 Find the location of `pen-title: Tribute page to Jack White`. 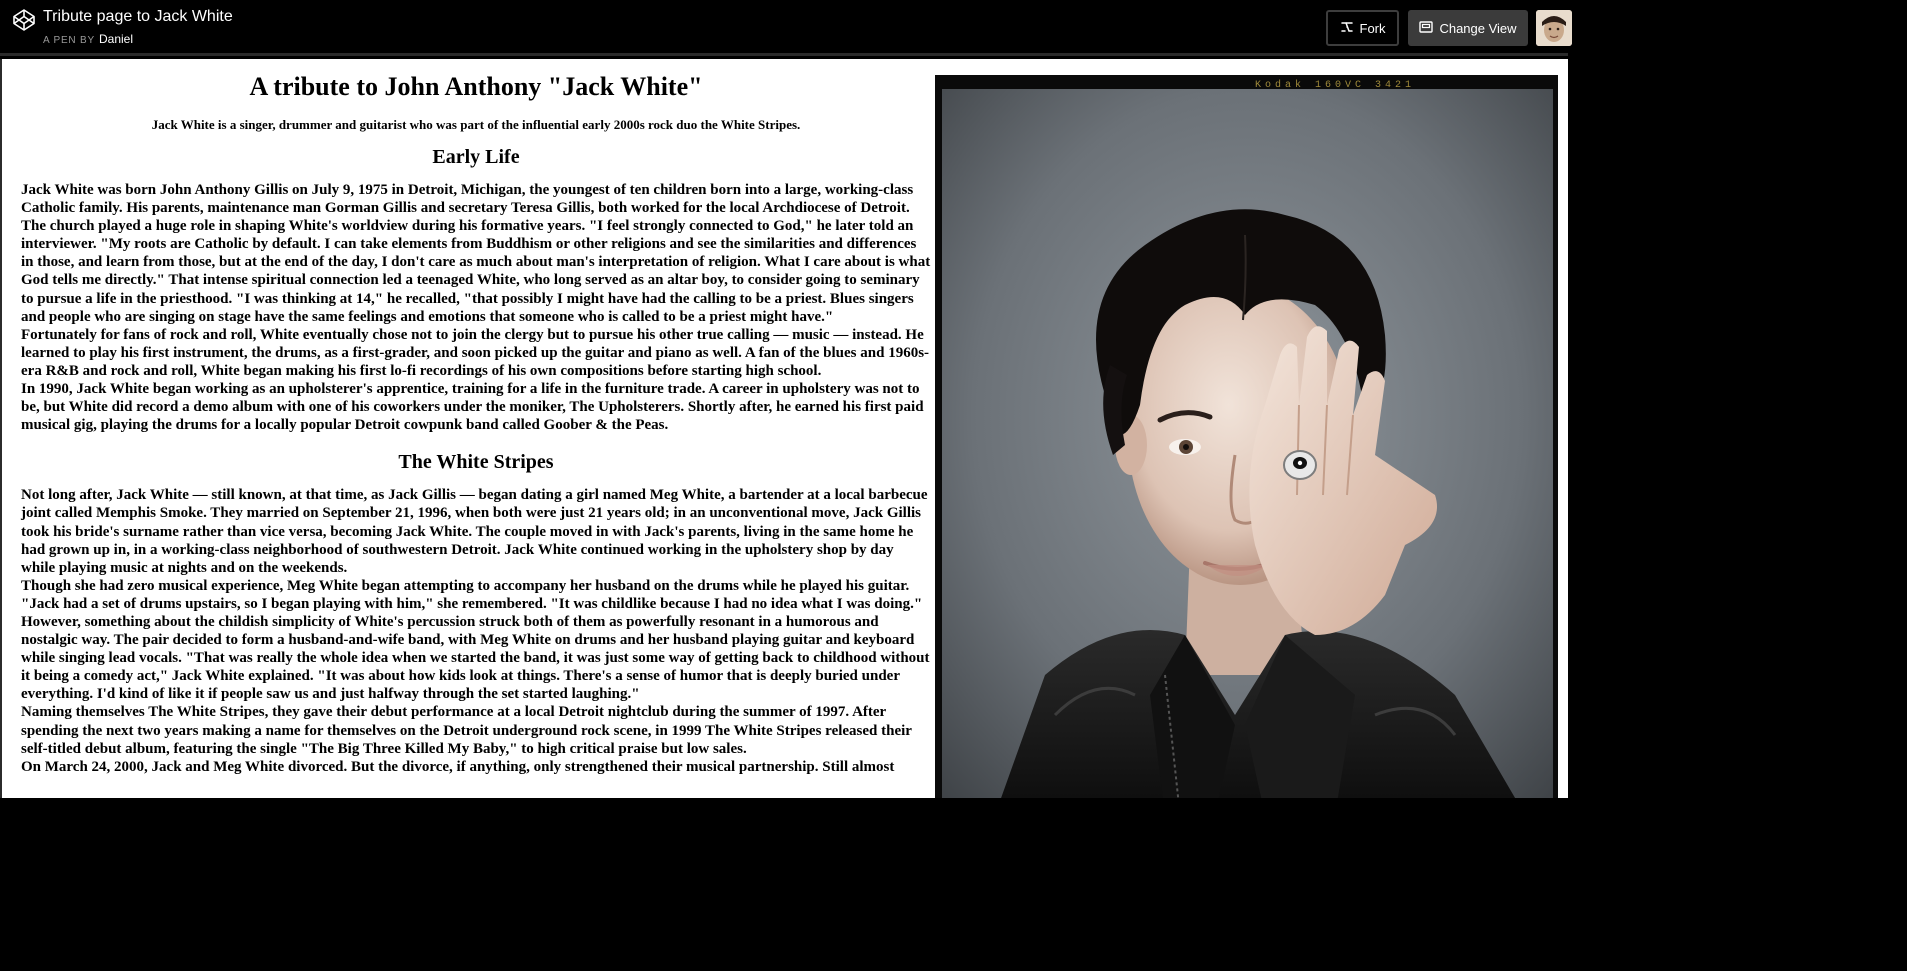

pen-title: Tribute page to Jack White is located at coordinates (138, 17).